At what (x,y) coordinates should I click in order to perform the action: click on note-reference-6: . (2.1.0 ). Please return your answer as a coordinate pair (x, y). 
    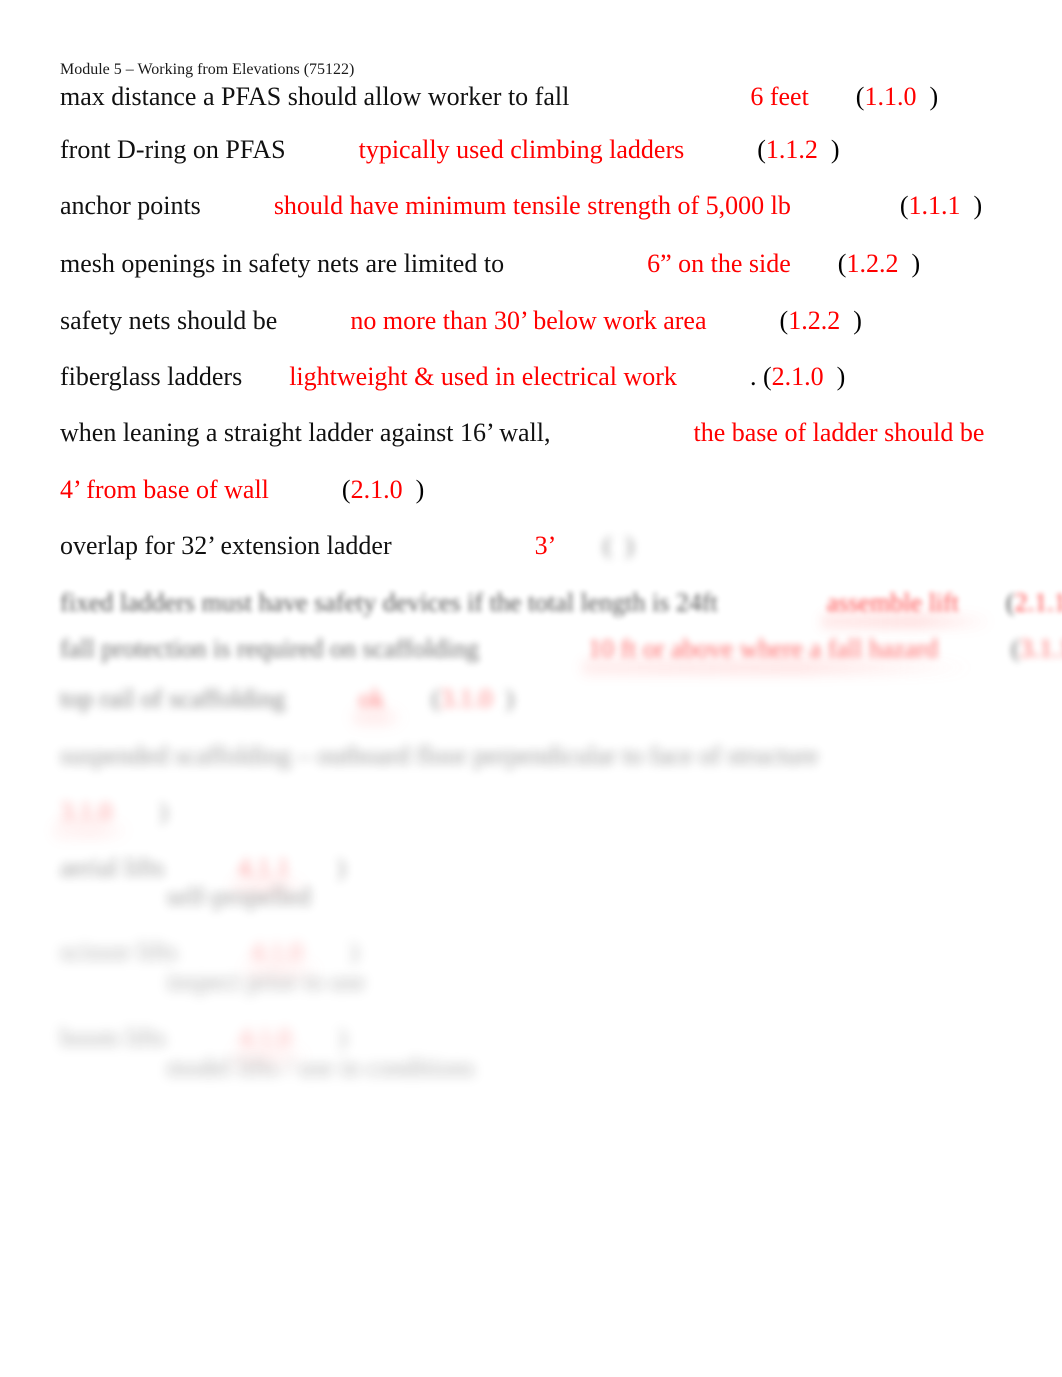
    Looking at the image, I should click on (797, 376).